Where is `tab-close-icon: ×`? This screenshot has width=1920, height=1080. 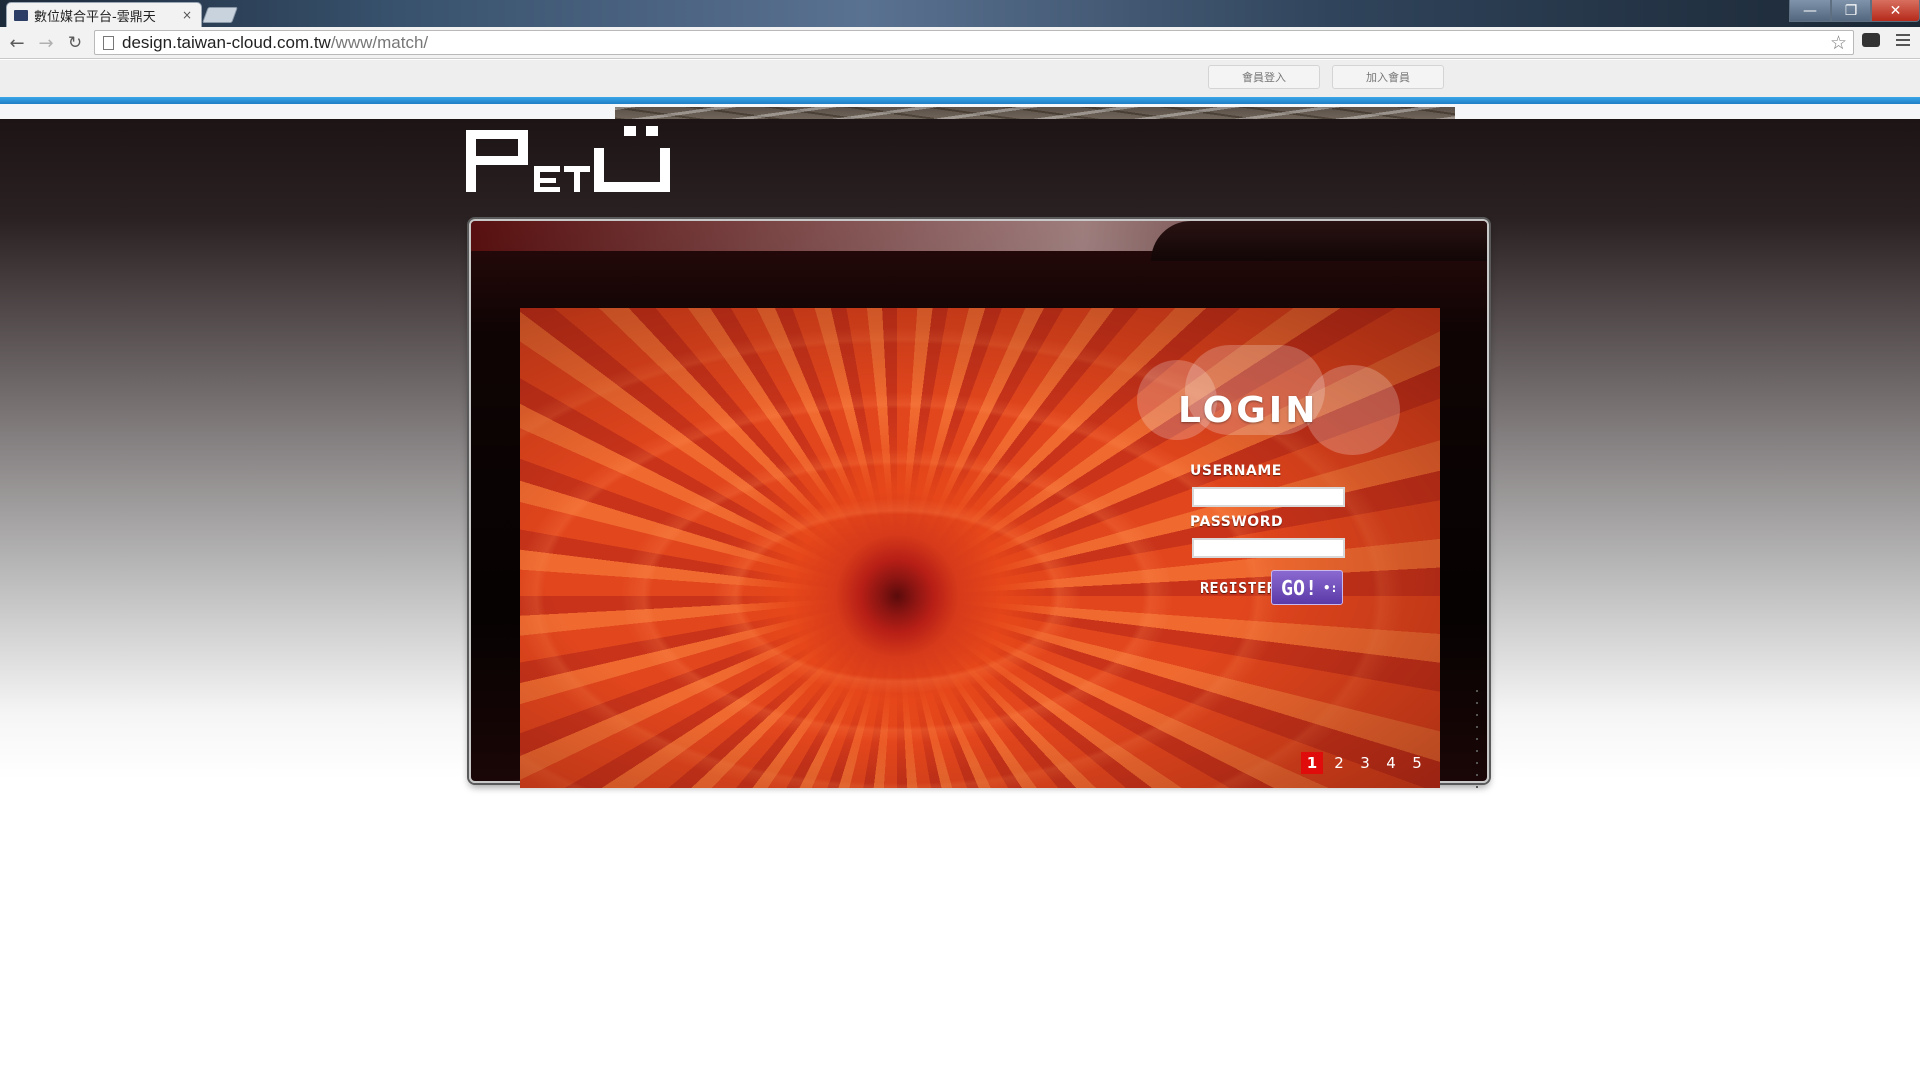
tab-close-icon: × is located at coordinates (187, 15).